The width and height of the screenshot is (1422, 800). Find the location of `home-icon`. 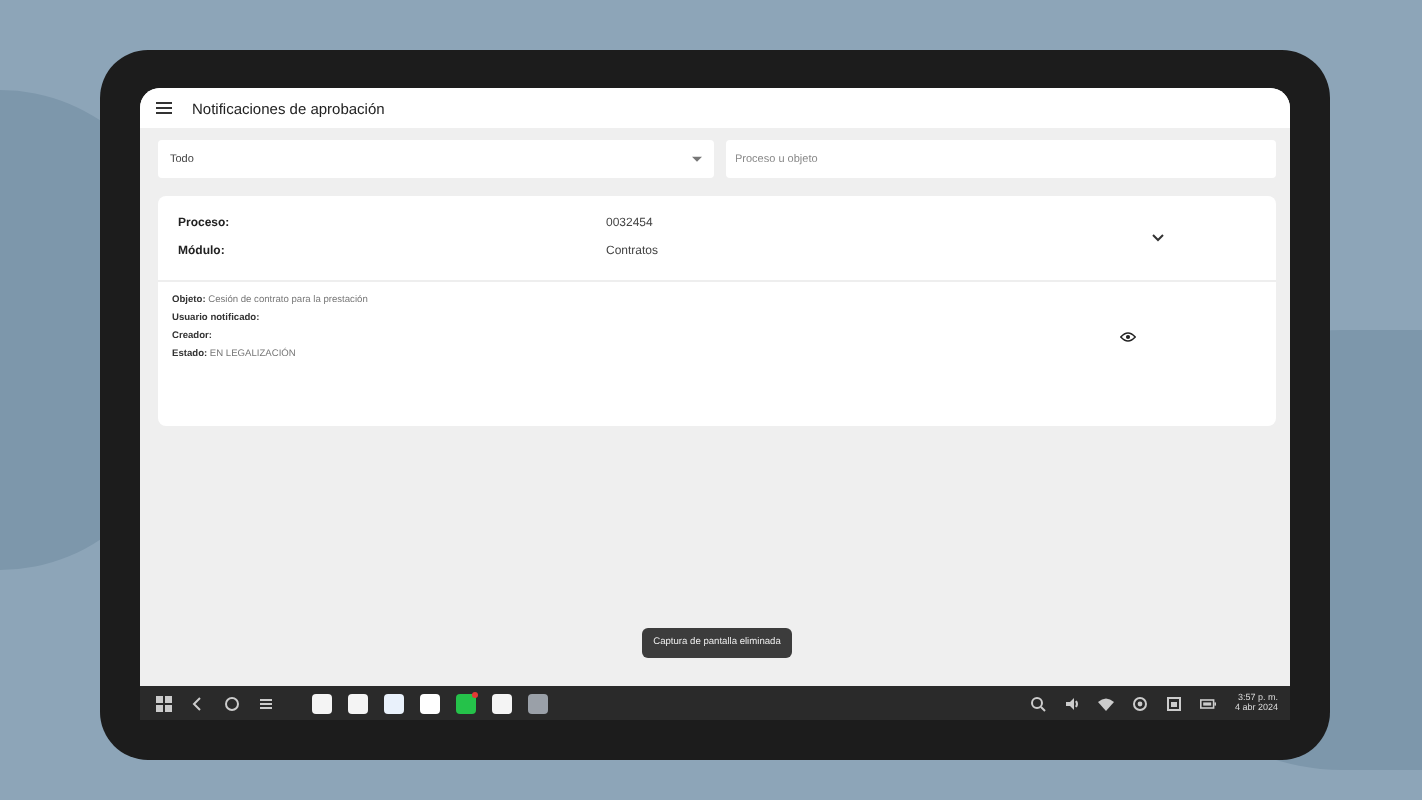

home-icon is located at coordinates (232, 703).